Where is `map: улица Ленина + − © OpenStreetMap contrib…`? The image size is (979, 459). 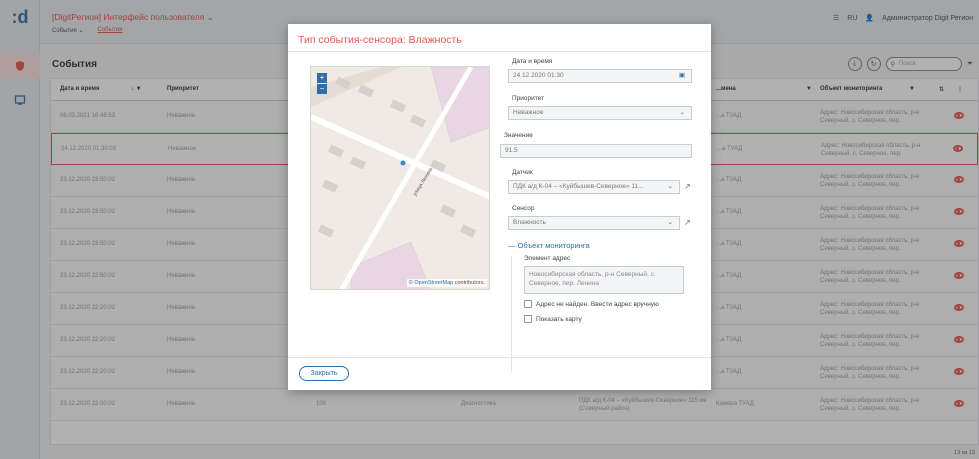
map: улица Ленина + − © OpenStreetMap contrib… is located at coordinates (400, 178).